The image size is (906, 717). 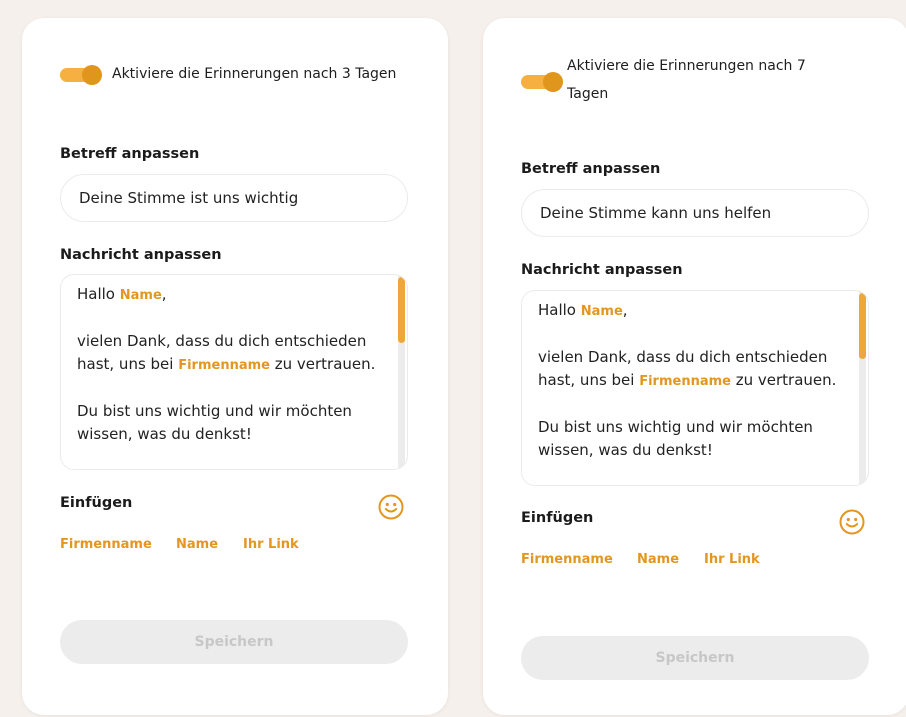 I want to click on toggle-label-line: Tagen, so click(x=588, y=94).